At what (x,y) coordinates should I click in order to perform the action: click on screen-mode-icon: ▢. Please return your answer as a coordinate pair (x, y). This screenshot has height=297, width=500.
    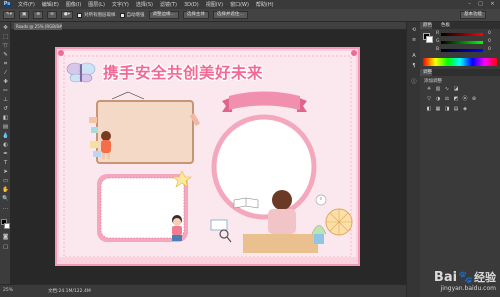
    Looking at the image, I should click on (5, 247).